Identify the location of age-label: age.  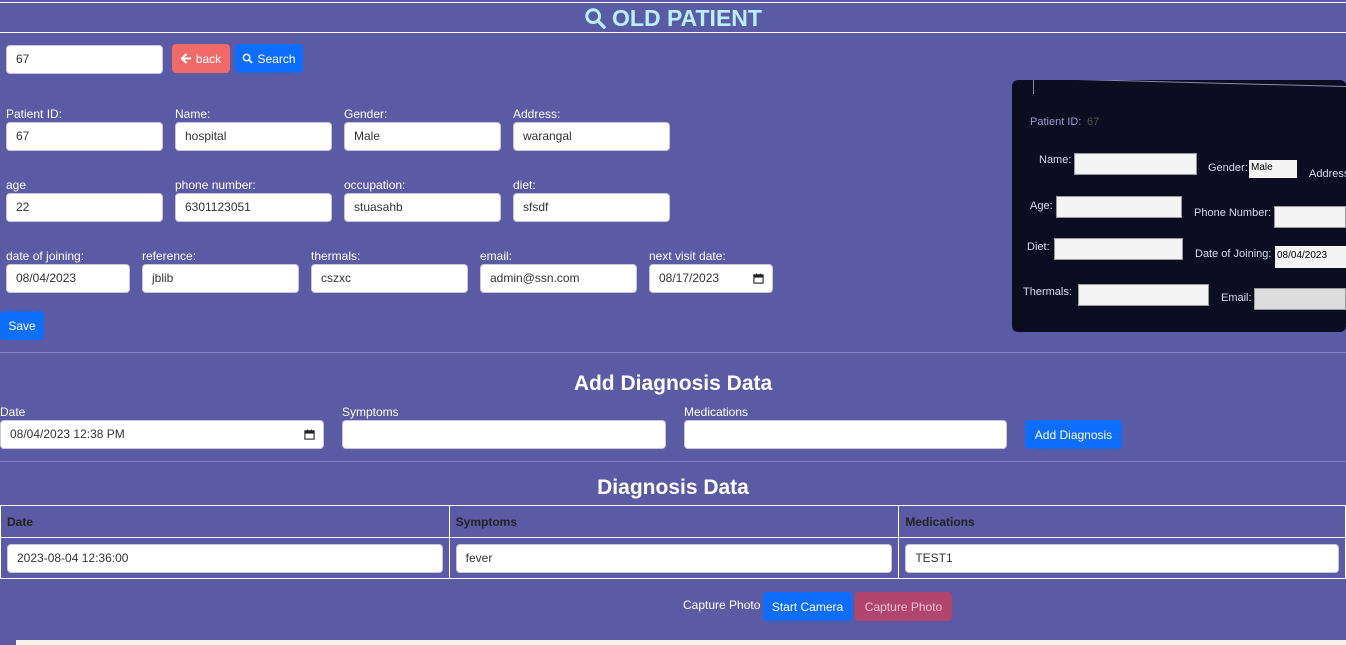
(16, 185).